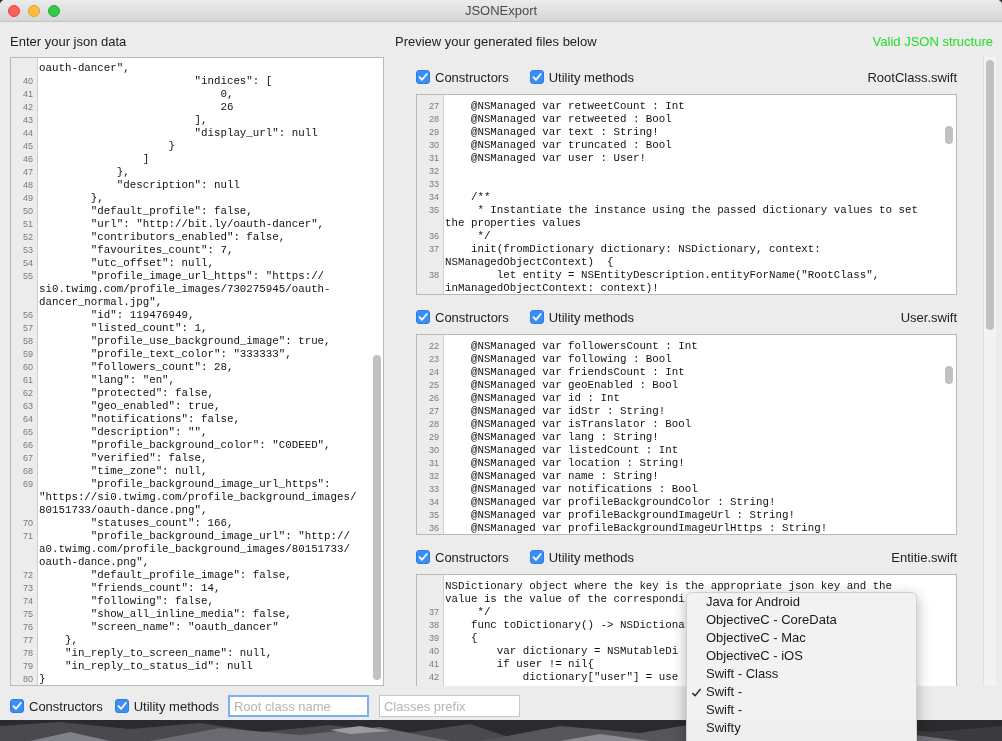 The height and width of the screenshot is (741, 1002). Describe the element at coordinates (28, 263) in the screenshot. I see `line-number: 54` at that location.